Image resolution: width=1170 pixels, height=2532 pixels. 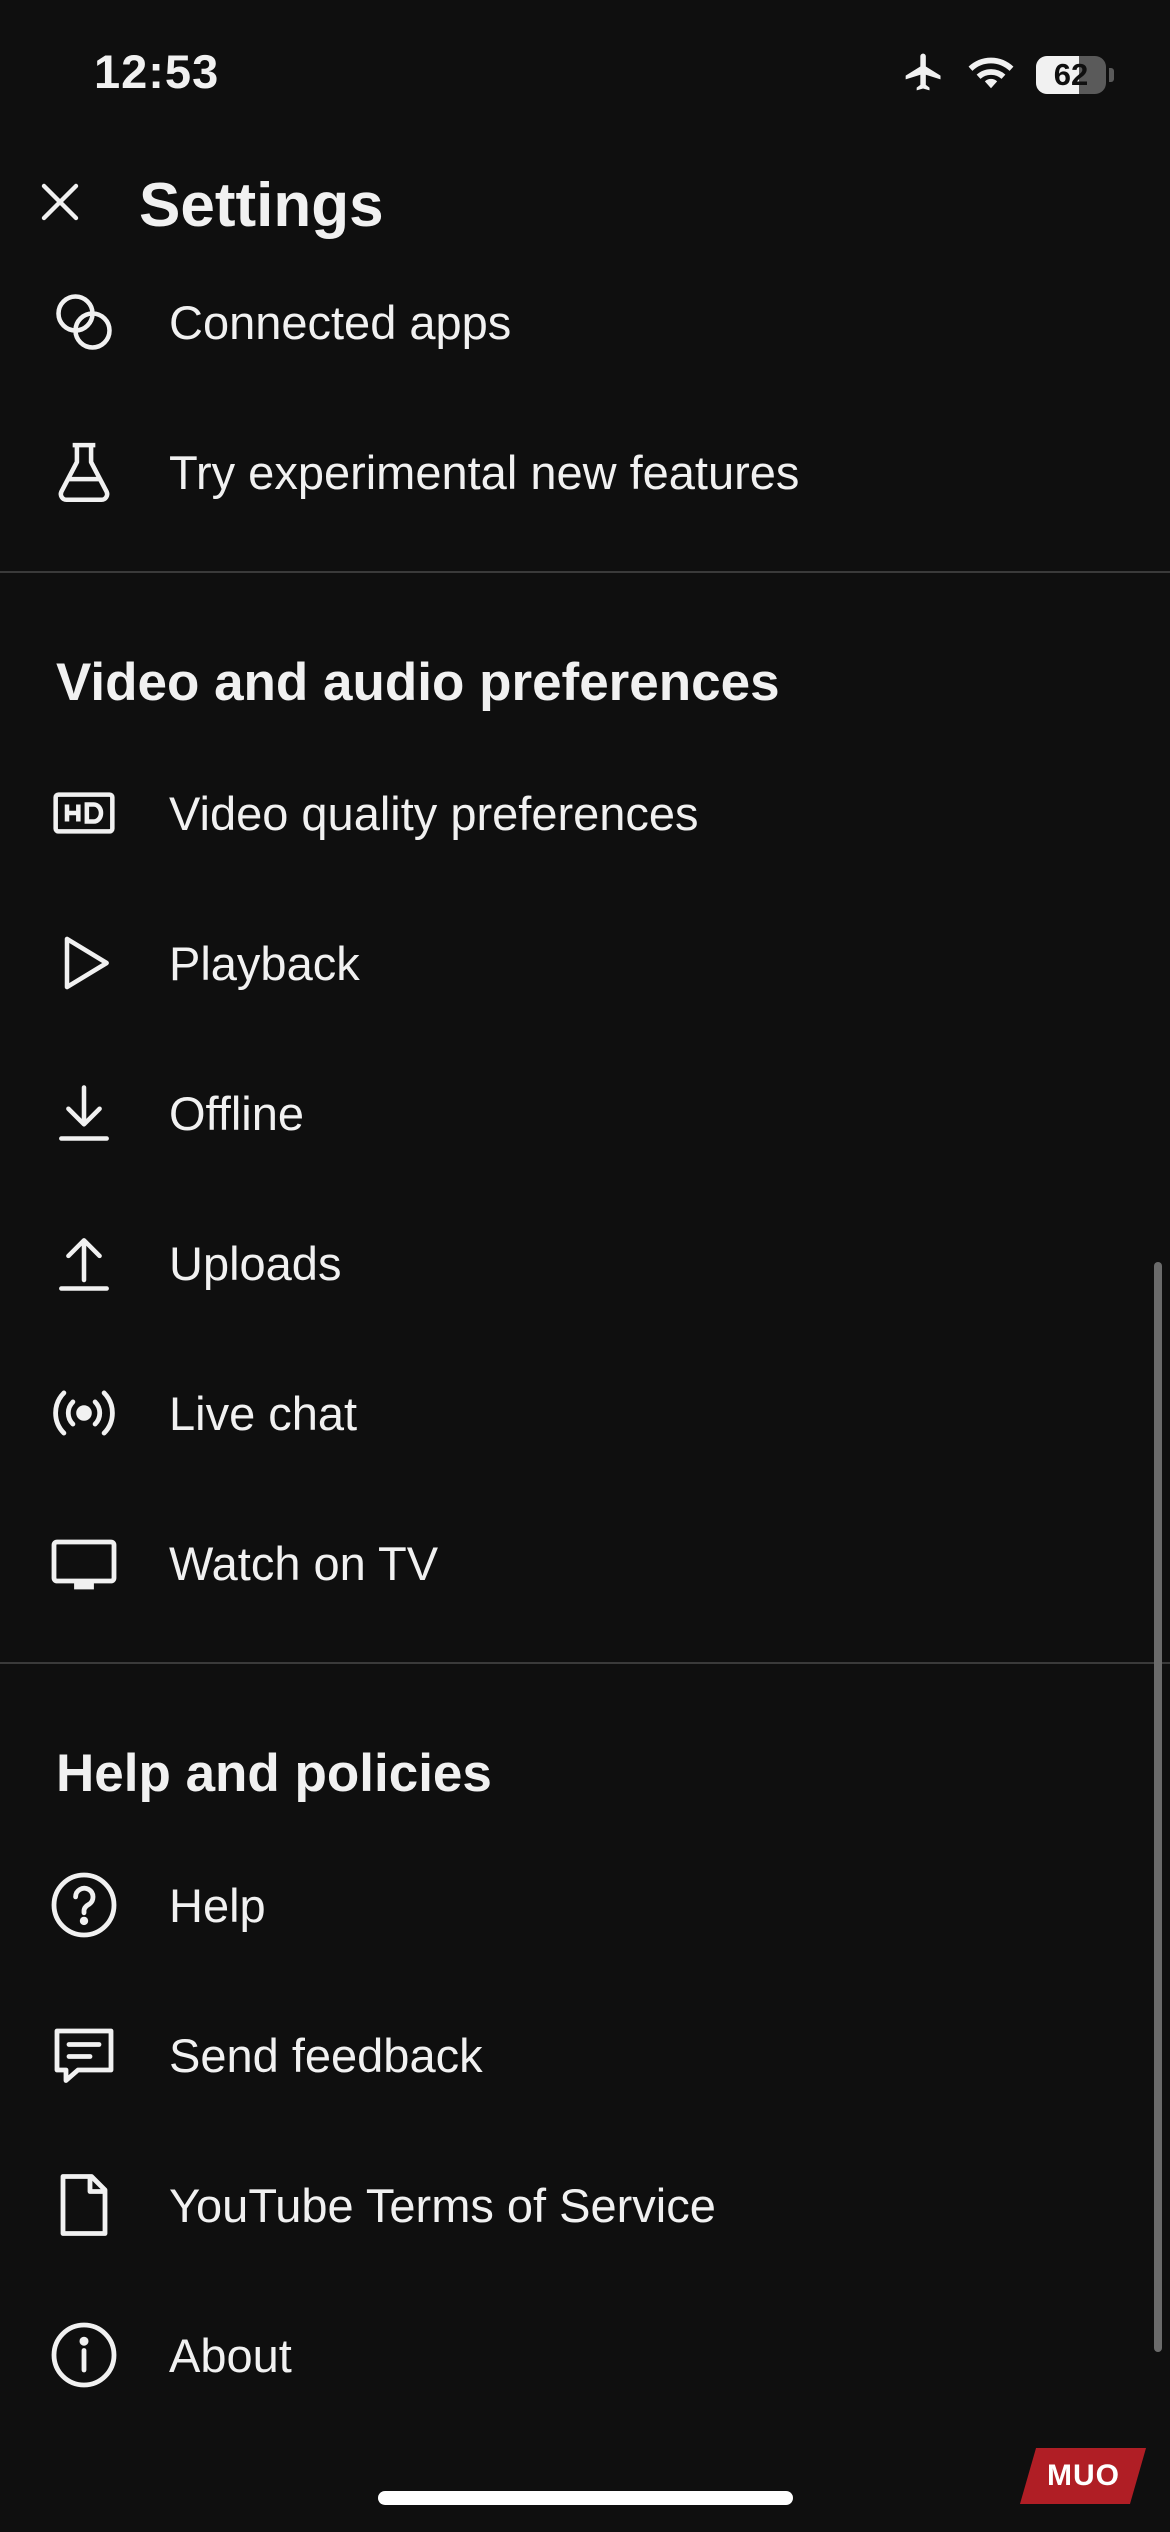 I want to click on watermark-text: MUO, so click(x=1083, y=2475).